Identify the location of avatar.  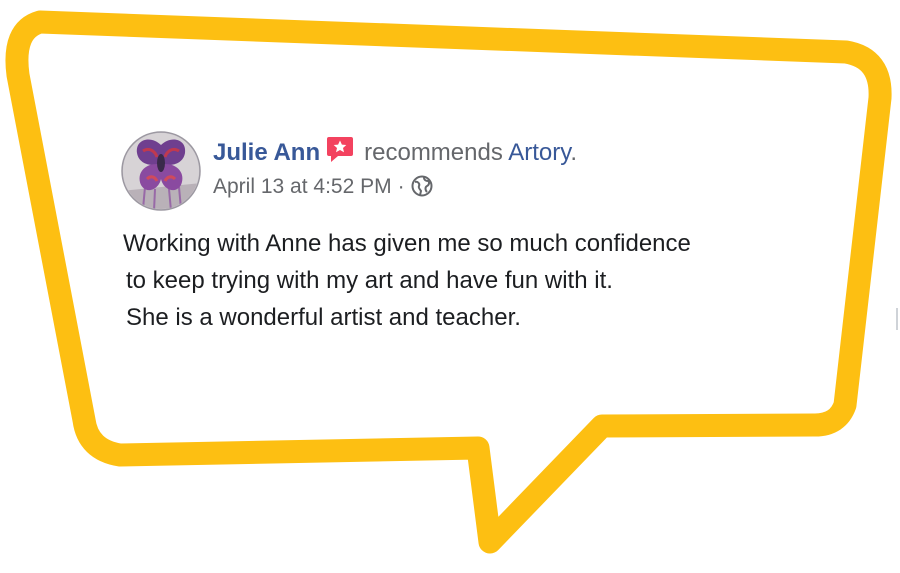
(161, 171).